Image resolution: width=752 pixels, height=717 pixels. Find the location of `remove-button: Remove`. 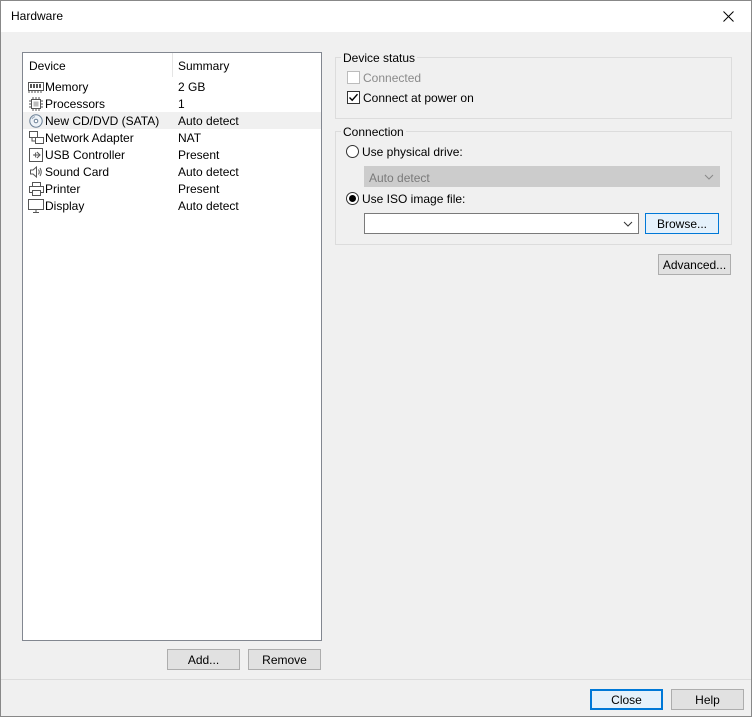

remove-button: Remove is located at coordinates (284, 659).